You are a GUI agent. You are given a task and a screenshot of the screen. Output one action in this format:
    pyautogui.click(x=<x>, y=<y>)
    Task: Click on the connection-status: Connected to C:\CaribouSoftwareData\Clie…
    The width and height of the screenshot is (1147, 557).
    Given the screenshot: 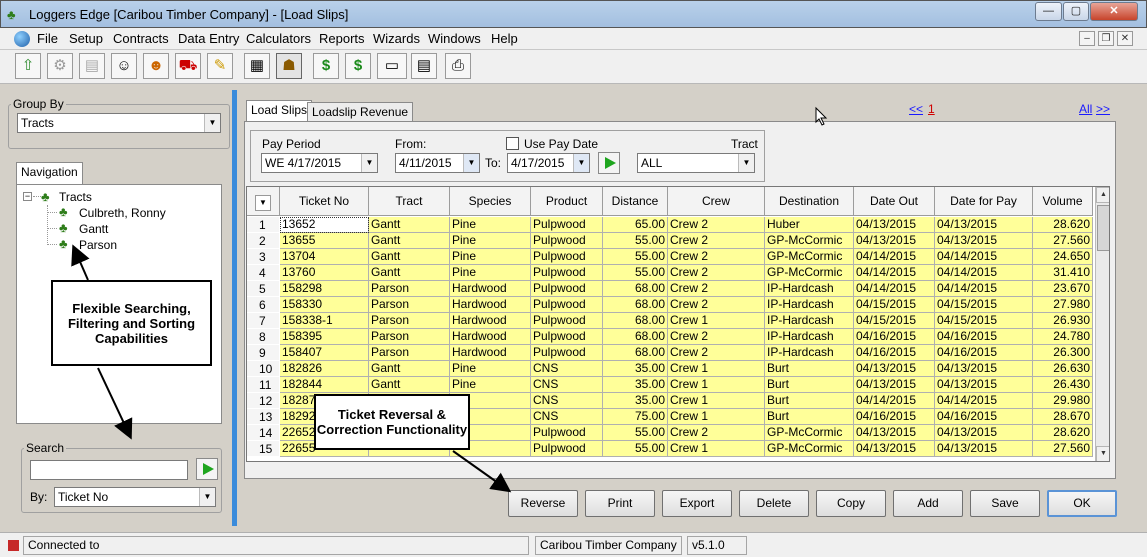 What is the action you would take?
    pyautogui.click(x=276, y=546)
    